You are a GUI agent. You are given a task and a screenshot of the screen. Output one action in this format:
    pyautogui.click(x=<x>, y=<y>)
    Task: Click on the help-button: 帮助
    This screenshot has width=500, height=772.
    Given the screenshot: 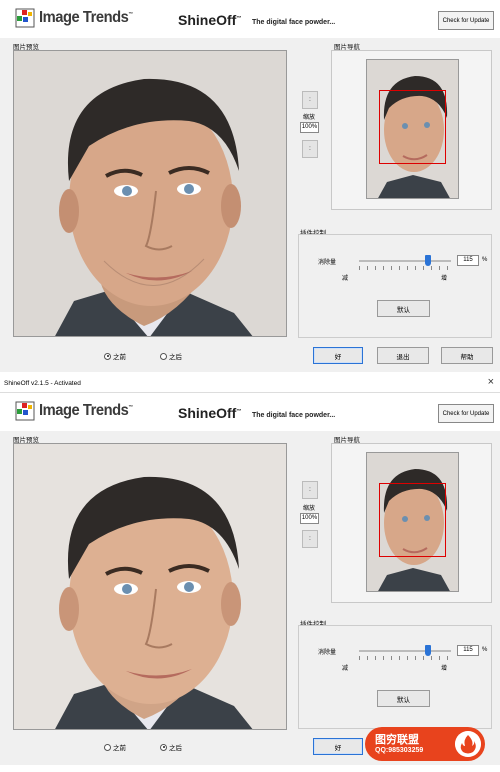 What is the action you would take?
    pyautogui.click(x=467, y=355)
    